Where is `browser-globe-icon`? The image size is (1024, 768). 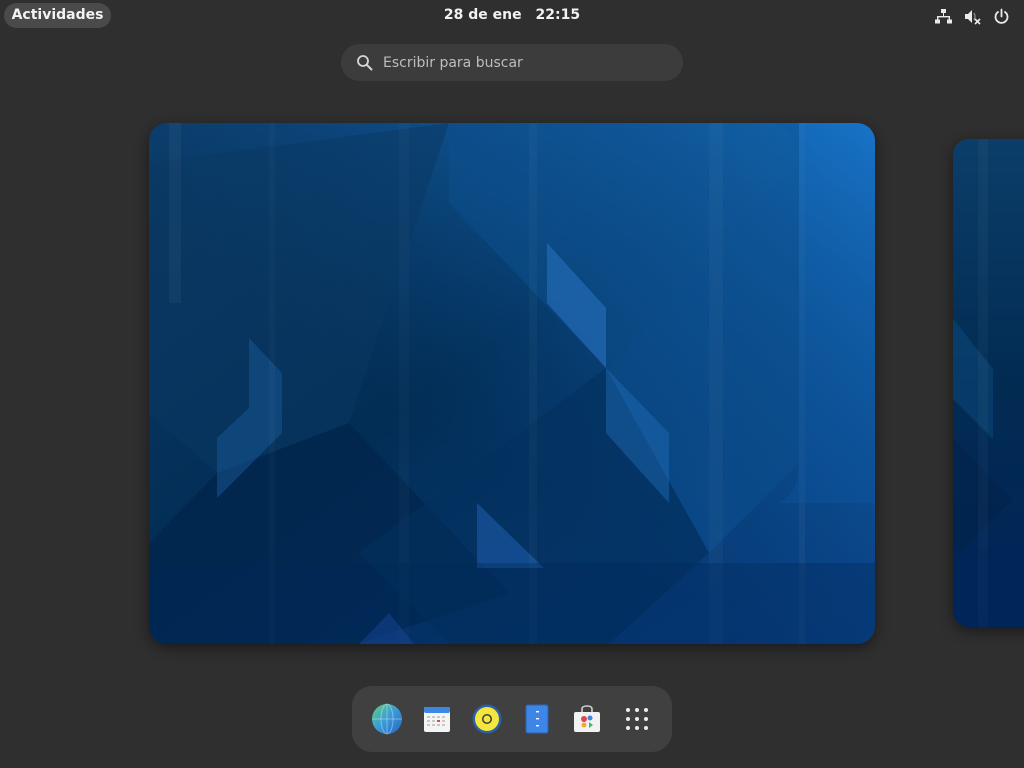 browser-globe-icon is located at coordinates (387, 719).